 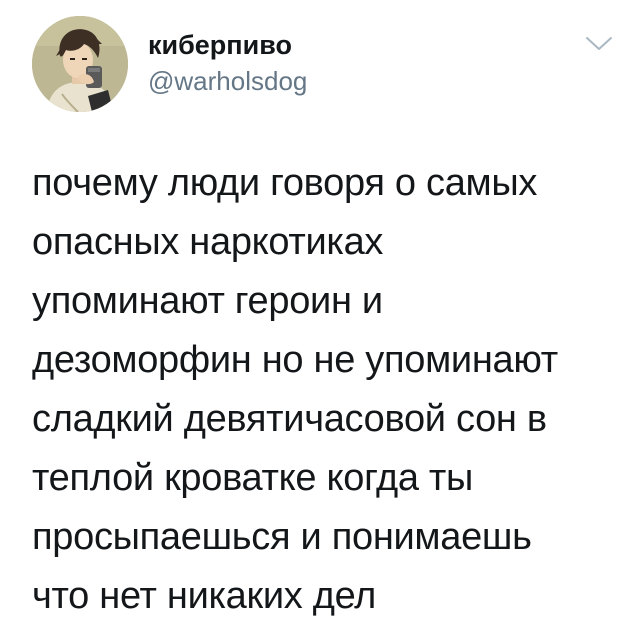 I want to click on author-handle: @warholsdog, so click(x=227, y=81).